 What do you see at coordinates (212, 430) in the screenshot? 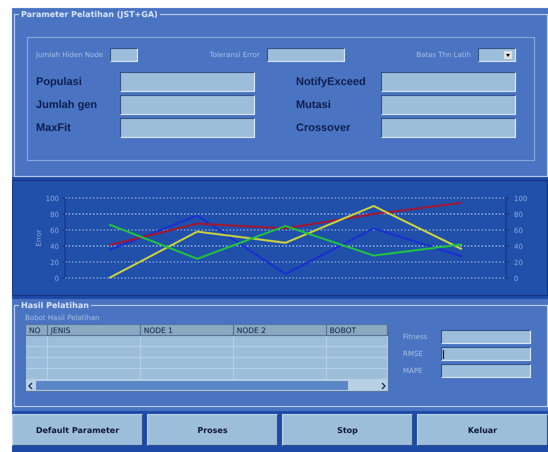
I see `action-button: Proses` at bounding box center [212, 430].